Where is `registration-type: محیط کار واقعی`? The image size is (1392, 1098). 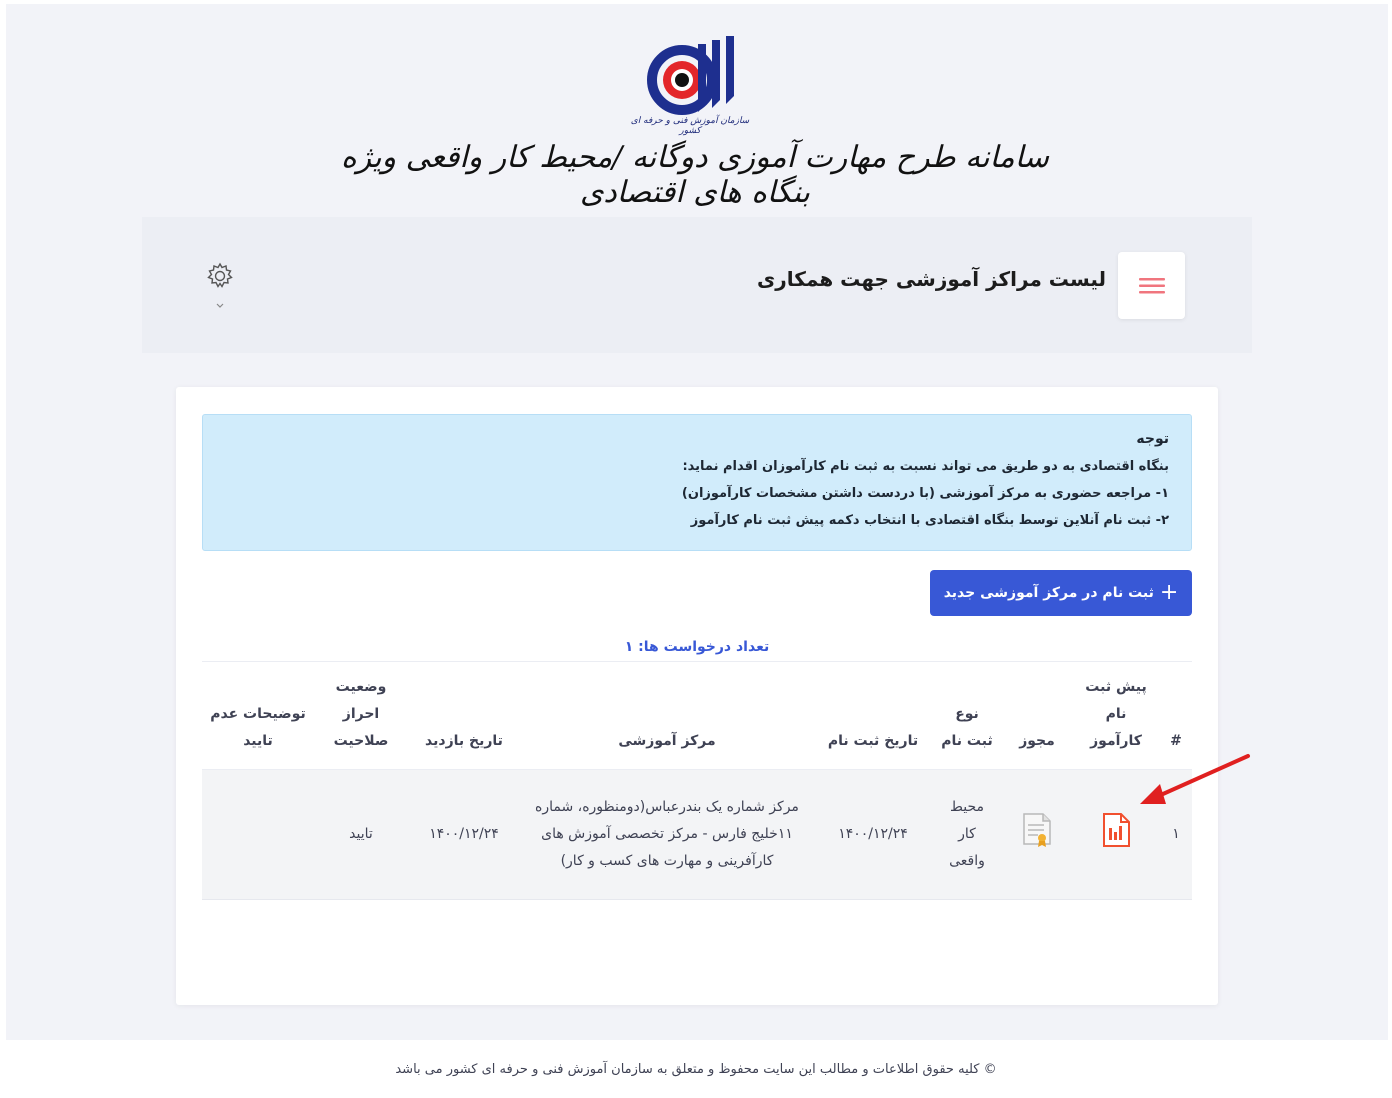
registration-type: محیط کار واقعی is located at coordinates (967, 834).